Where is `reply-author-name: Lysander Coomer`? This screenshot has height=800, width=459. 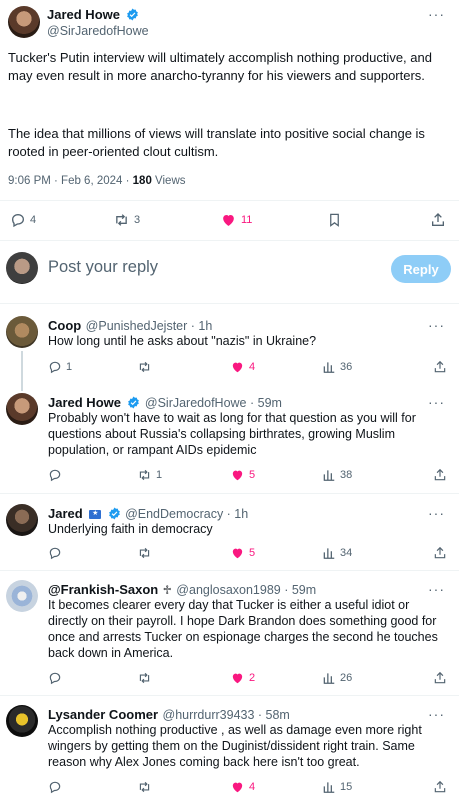
reply-author-name: Lysander Coomer is located at coordinates (103, 714).